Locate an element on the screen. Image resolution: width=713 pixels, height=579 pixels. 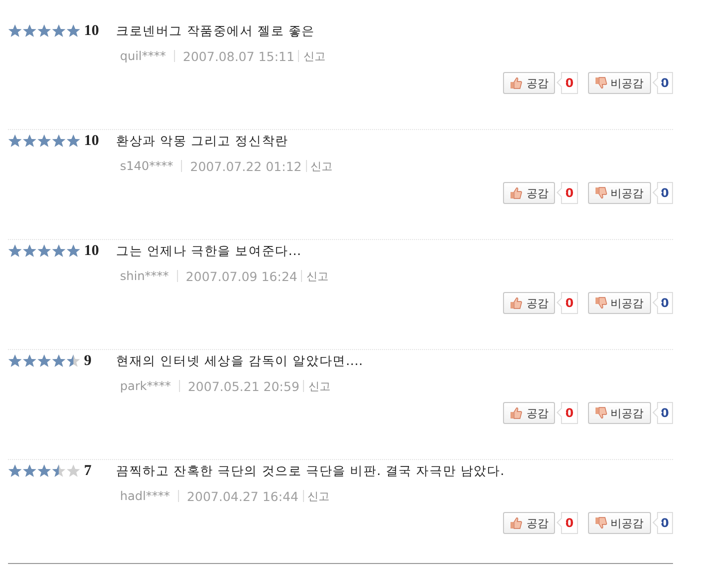
review-text: 끔찍하고 잔혹한 극단의 것으로 극단을 비판. 결국 자극만 남았다. is located at coordinates (310, 471).